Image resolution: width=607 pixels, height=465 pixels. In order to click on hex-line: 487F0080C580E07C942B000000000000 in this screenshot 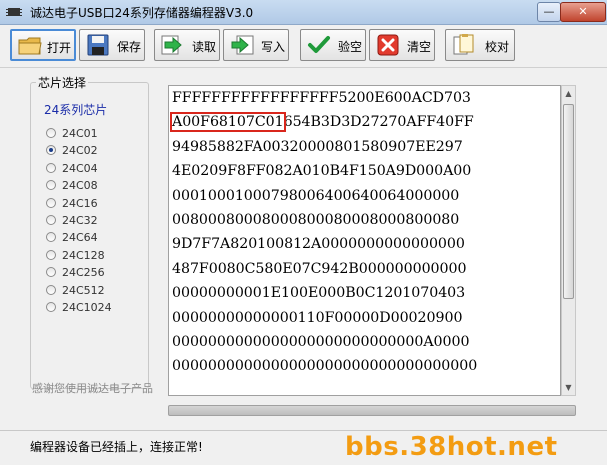, I will do `click(319, 268)`.